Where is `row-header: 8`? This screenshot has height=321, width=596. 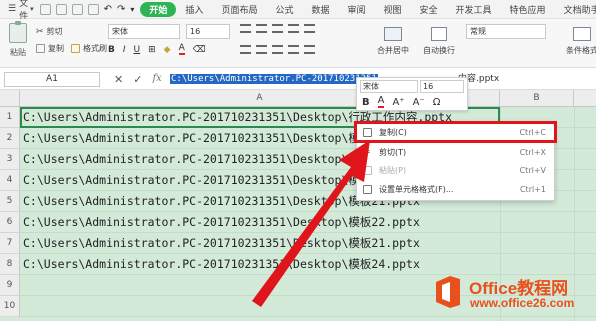 row-header: 8 is located at coordinates (10, 264).